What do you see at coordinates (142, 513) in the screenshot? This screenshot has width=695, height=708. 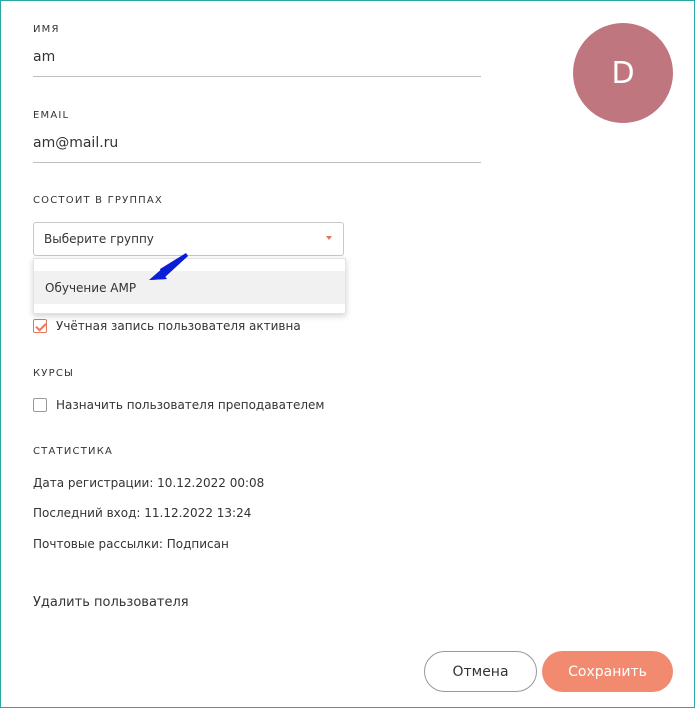 I see `last-login: Последний вход: 11.12.2022 13:24` at bounding box center [142, 513].